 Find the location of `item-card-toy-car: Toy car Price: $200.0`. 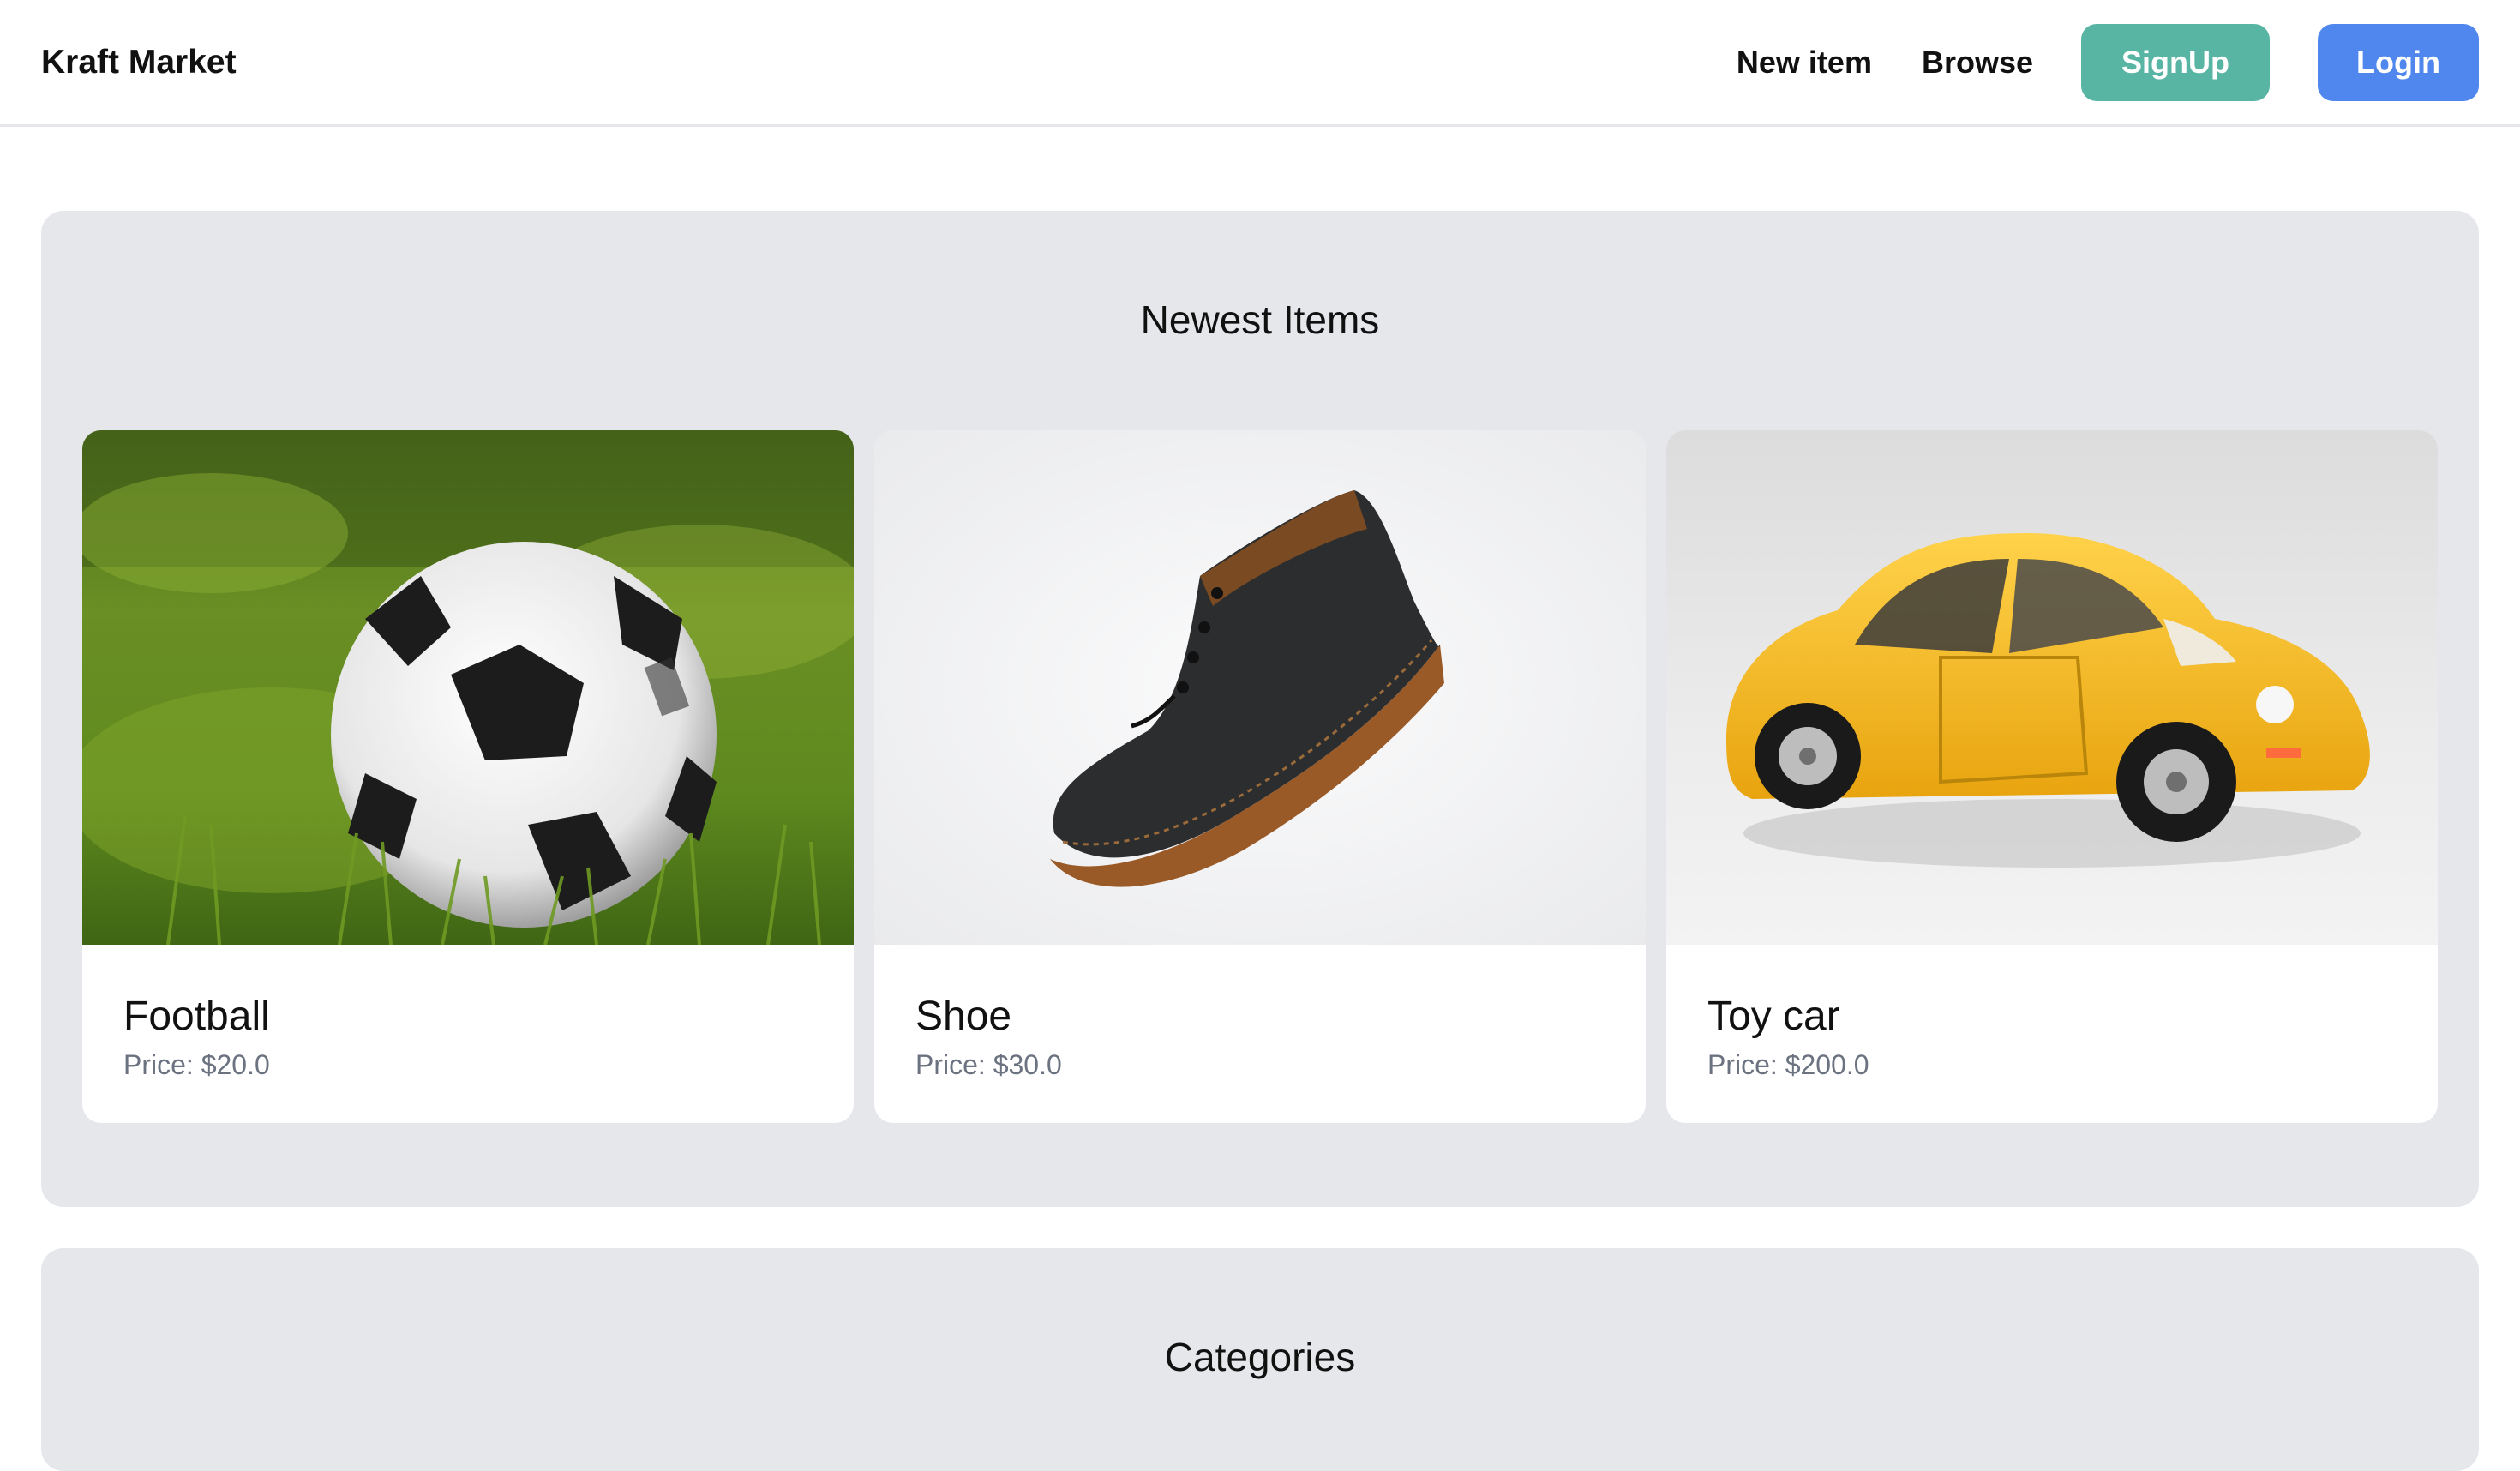

item-card-toy-car: Toy car Price: $200.0 is located at coordinates (2052, 776).